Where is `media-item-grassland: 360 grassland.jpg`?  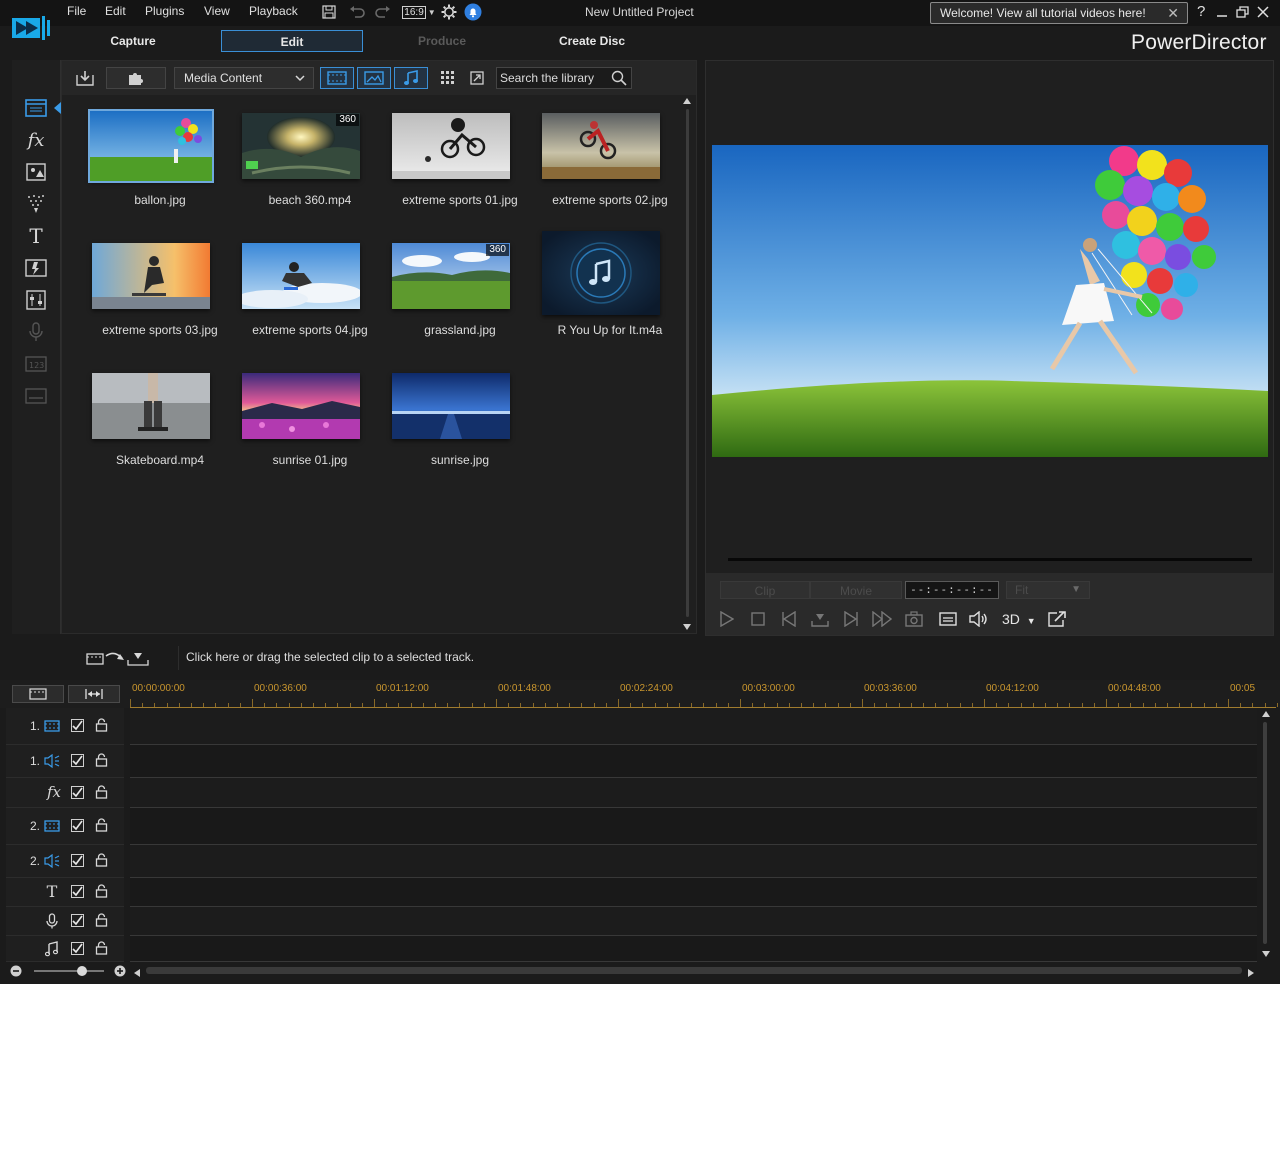
media-item-grassland: 360 grassland.jpg is located at coordinates (439, 303).